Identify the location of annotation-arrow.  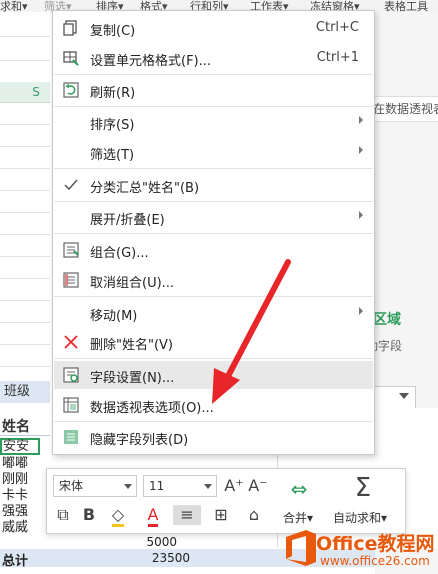
(251, 331).